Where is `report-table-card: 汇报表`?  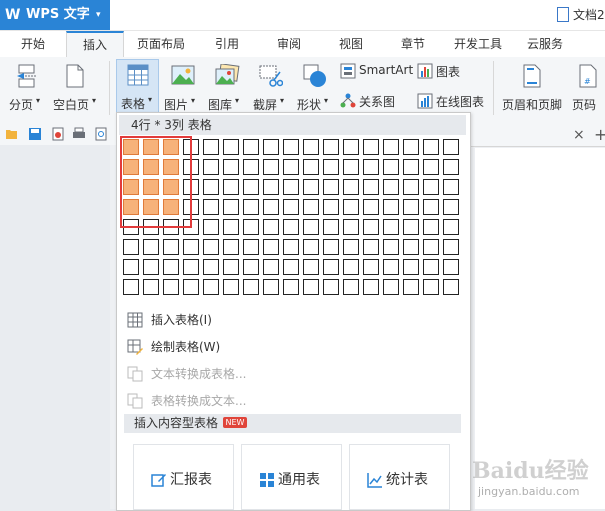 report-table-card: 汇报表 is located at coordinates (183, 477).